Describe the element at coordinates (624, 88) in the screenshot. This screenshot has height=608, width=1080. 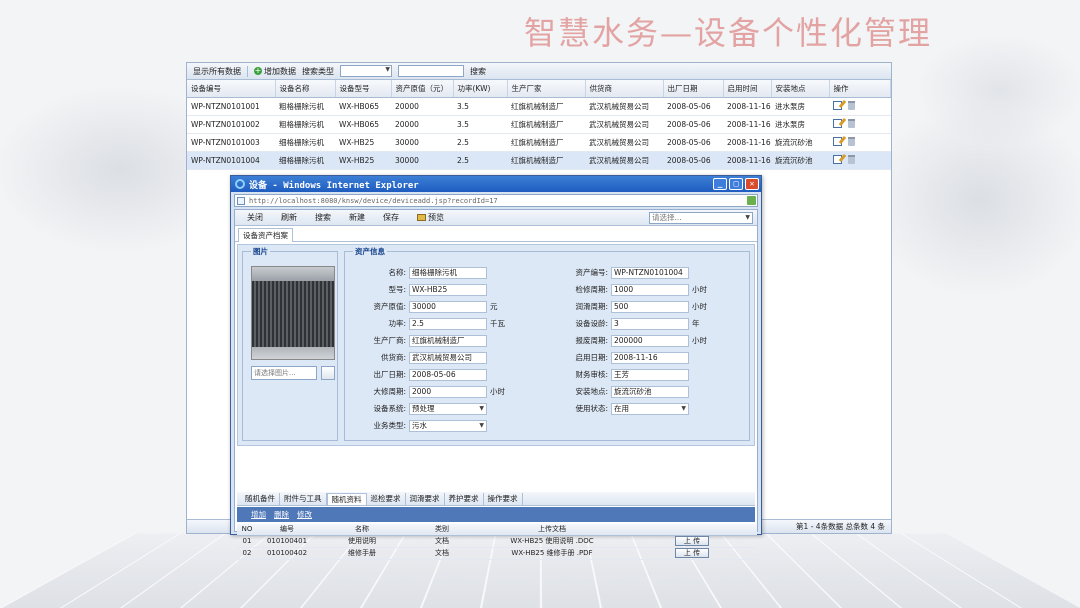
I see `col-header: 供货商` at that location.